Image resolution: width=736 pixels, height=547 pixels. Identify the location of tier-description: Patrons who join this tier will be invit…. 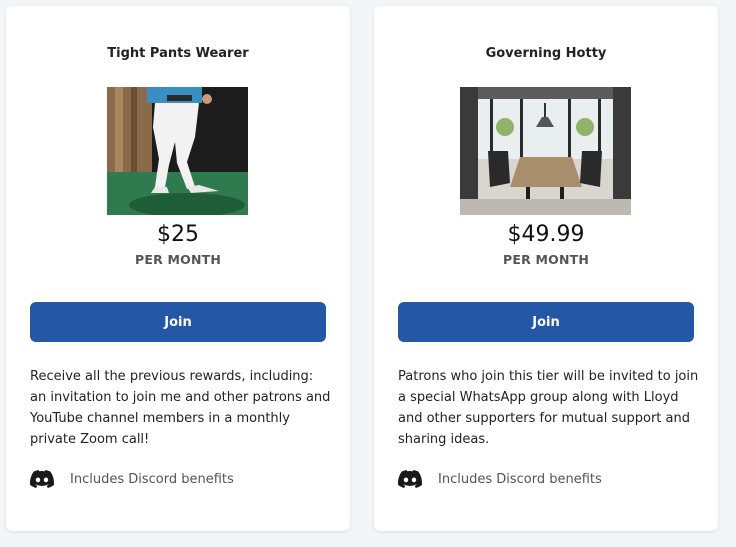
(548, 408).